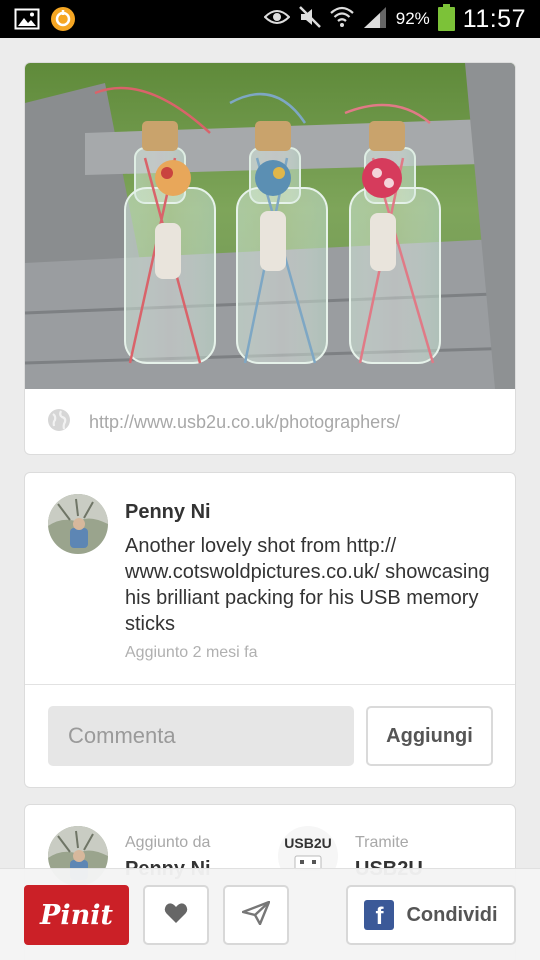 Image resolution: width=540 pixels, height=960 pixels. Describe the element at coordinates (191, 652) in the screenshot. I see `pin-timestamp: Aggiunto 2 mesi fa` at that location.